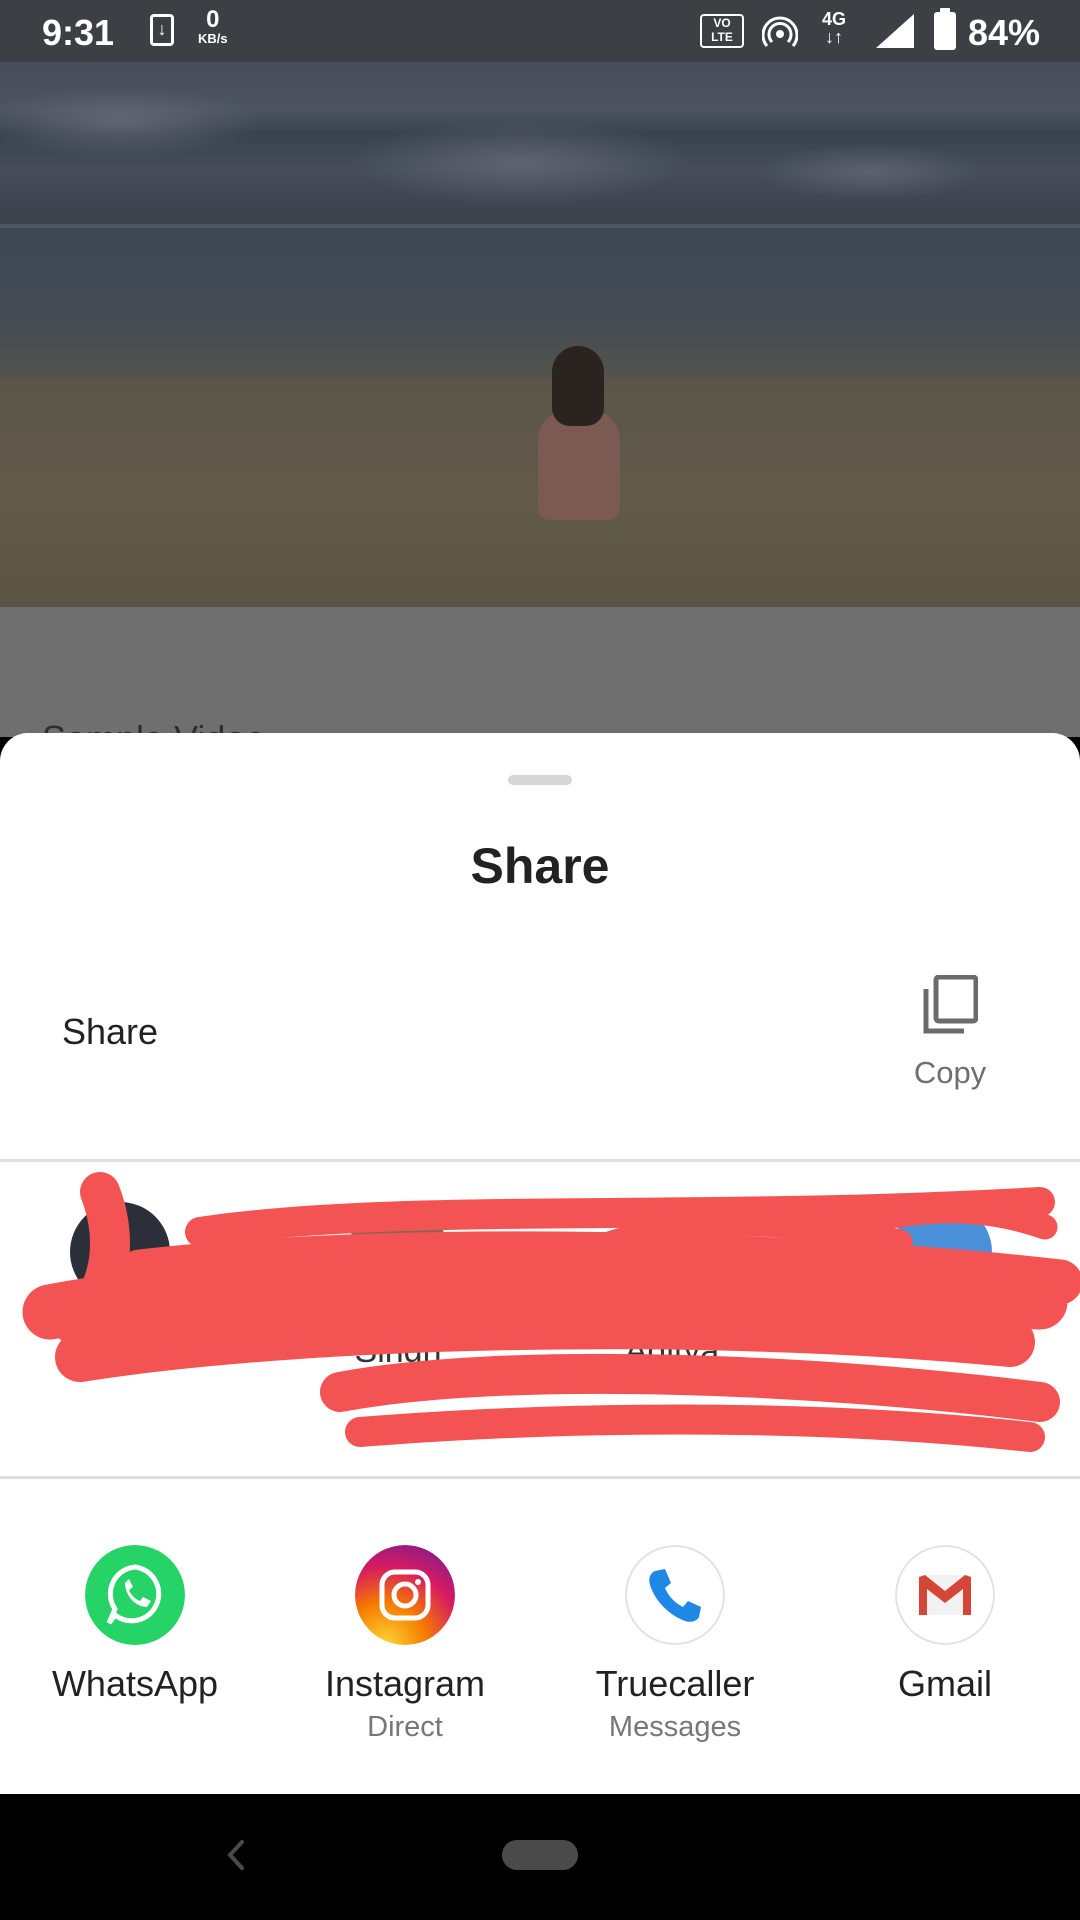 The image size is (1080, 1920). I want to click on app-name: Gmail, so click(944, 1683).